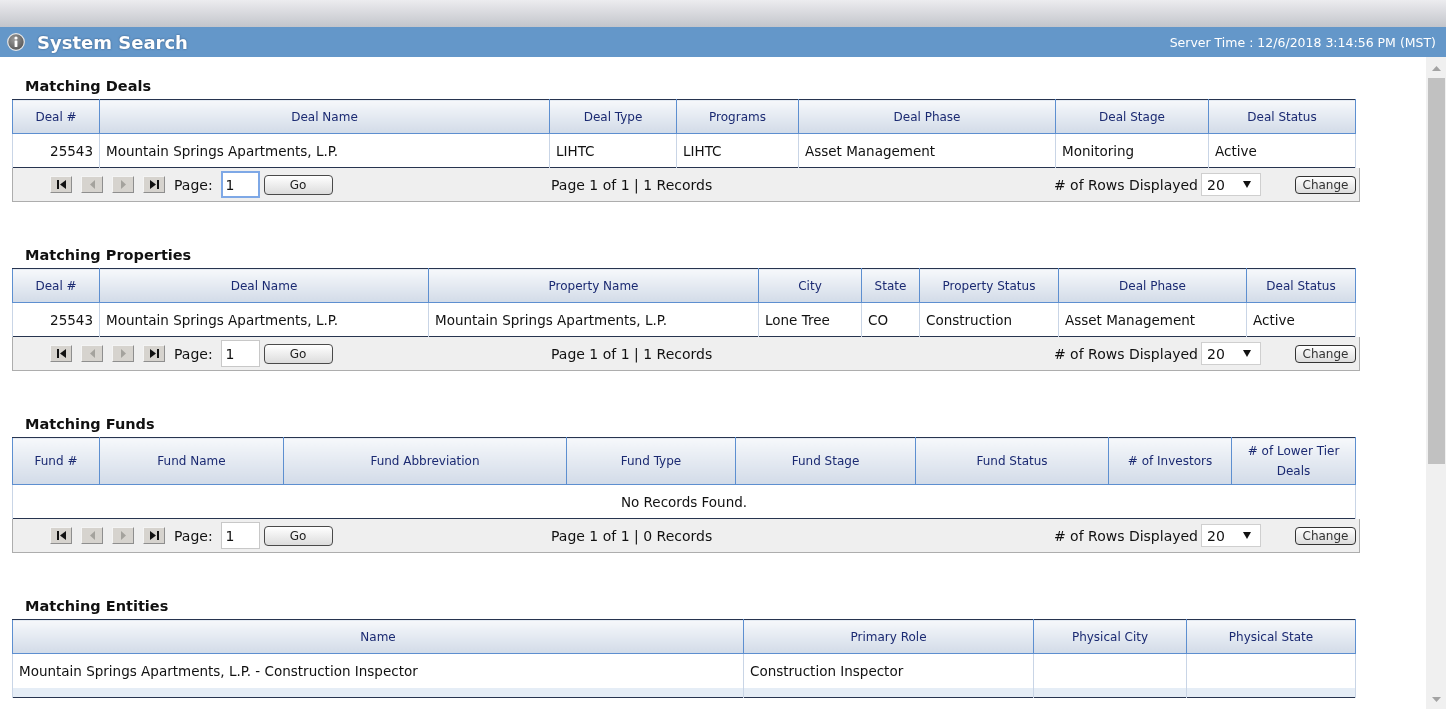  I want to click on column-header: Physical State, so click(1271, 636).